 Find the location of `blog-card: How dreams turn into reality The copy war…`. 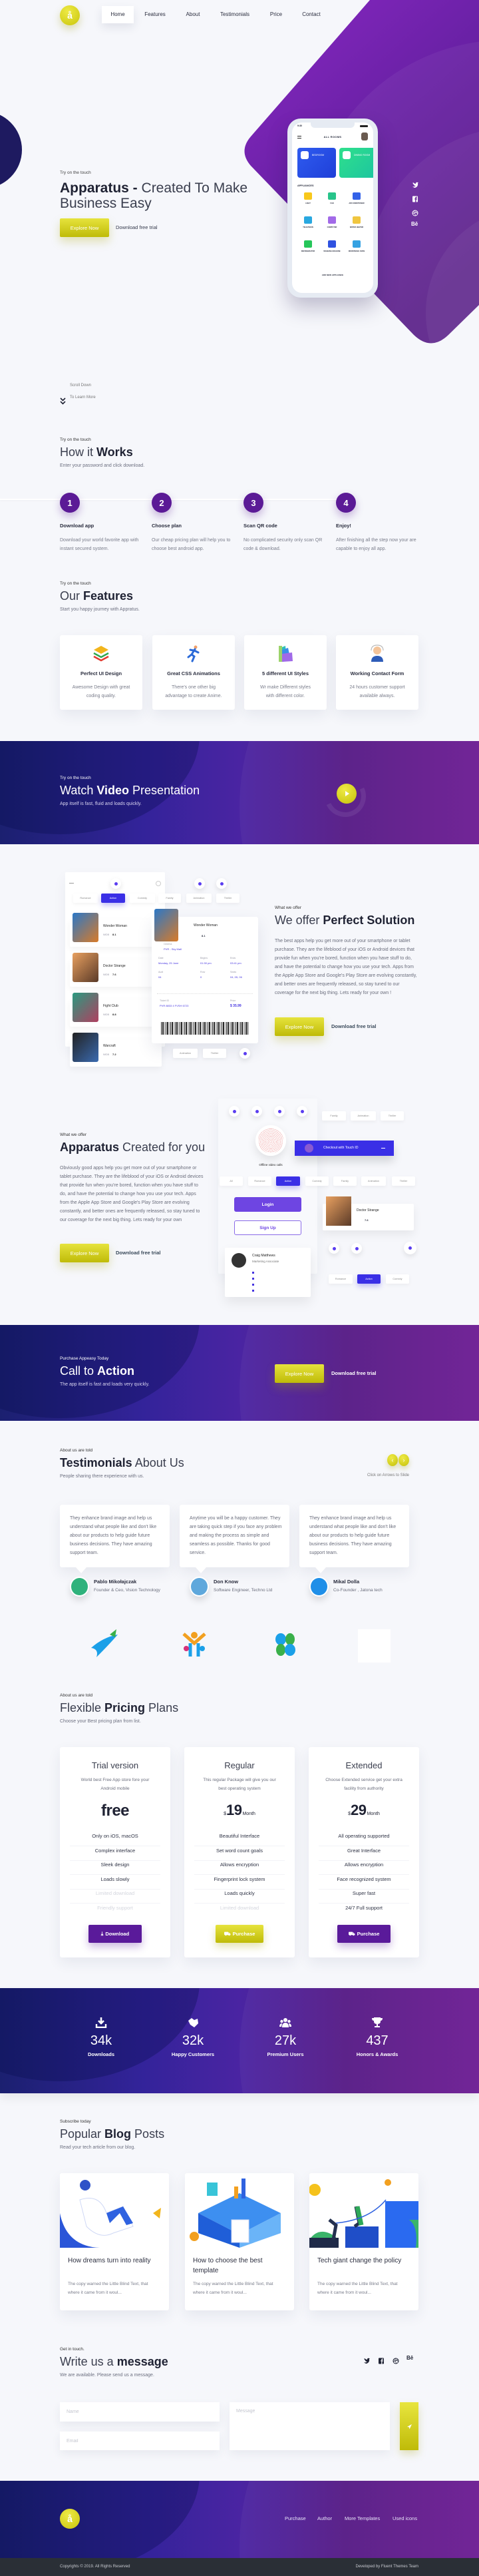

blog-card: How dreams turn into reality The copy war… is located at coordinates (114, 2241).